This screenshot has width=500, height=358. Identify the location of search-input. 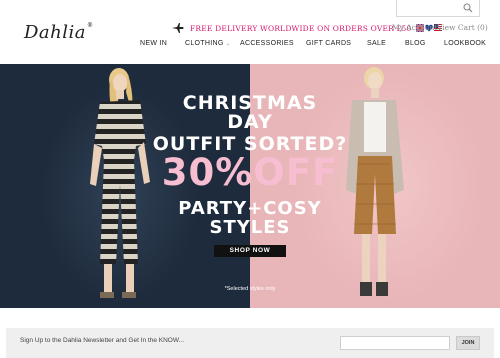
(438, 8).